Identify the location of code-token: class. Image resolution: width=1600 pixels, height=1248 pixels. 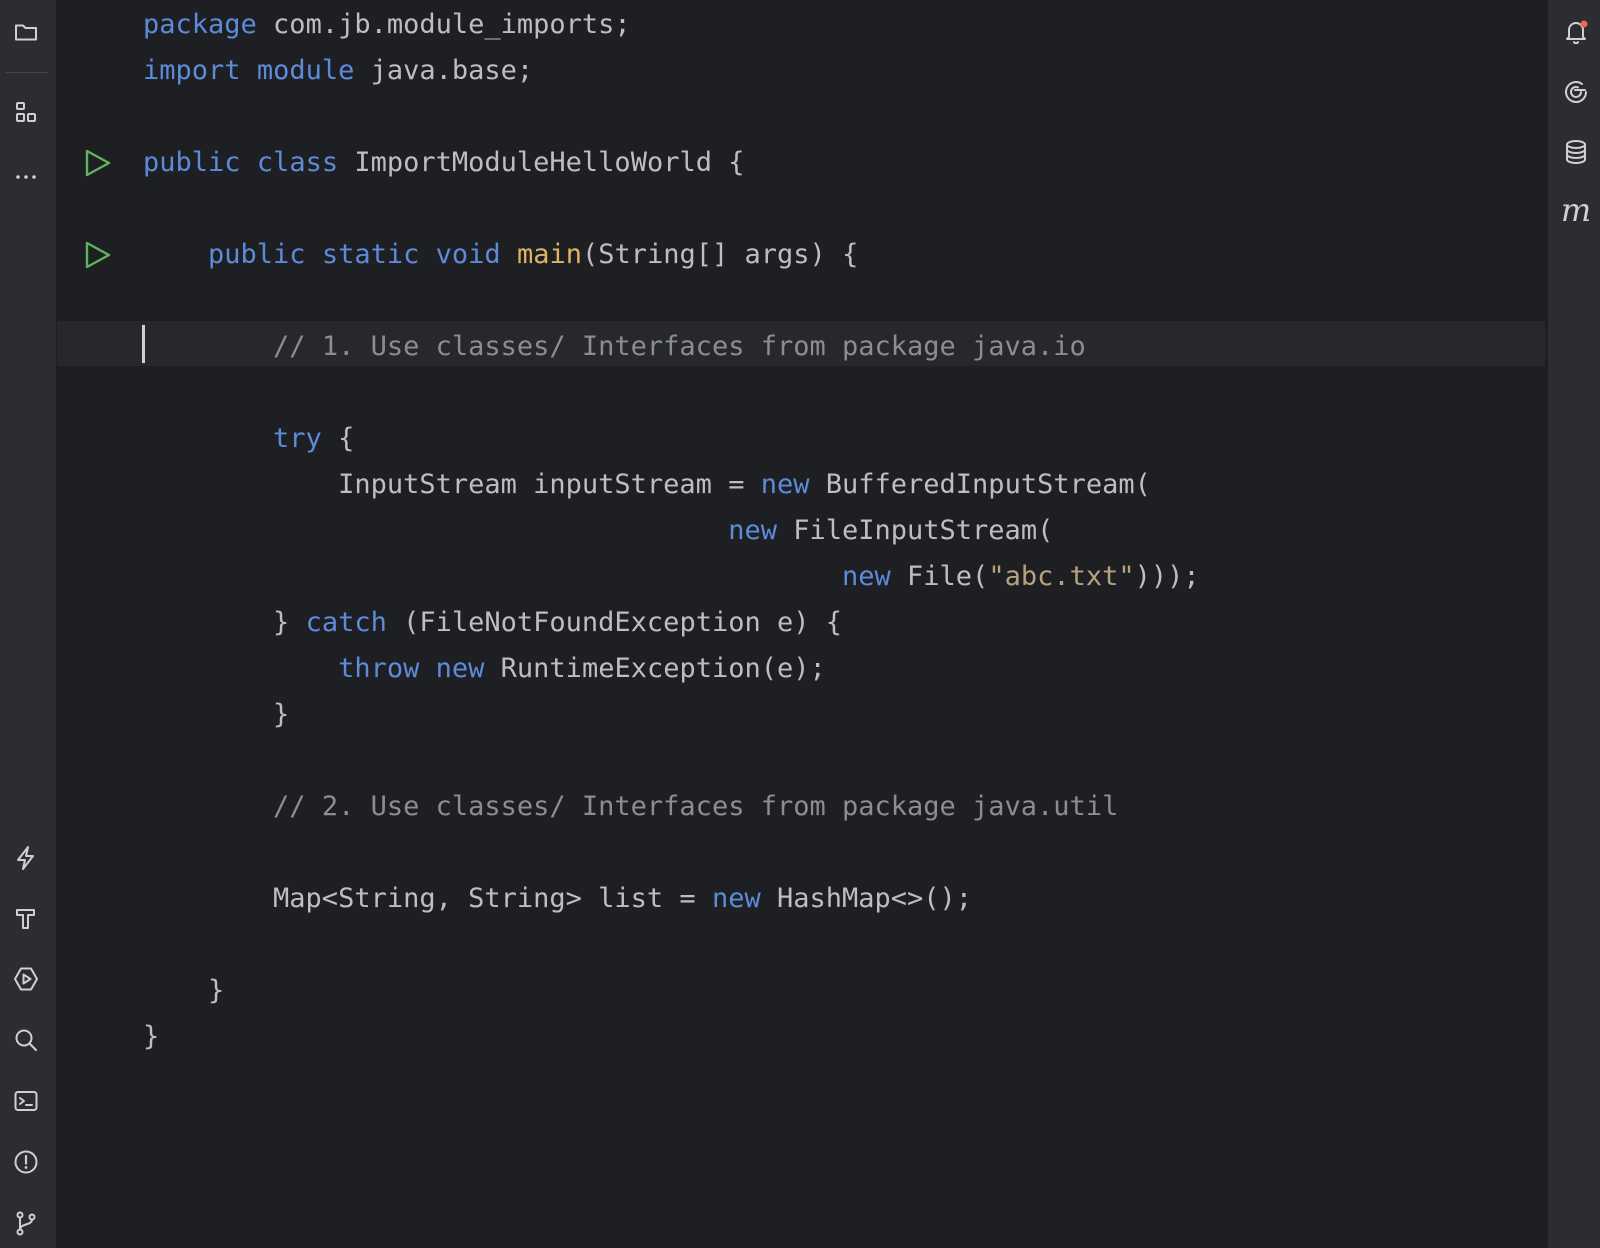
(297, 162).